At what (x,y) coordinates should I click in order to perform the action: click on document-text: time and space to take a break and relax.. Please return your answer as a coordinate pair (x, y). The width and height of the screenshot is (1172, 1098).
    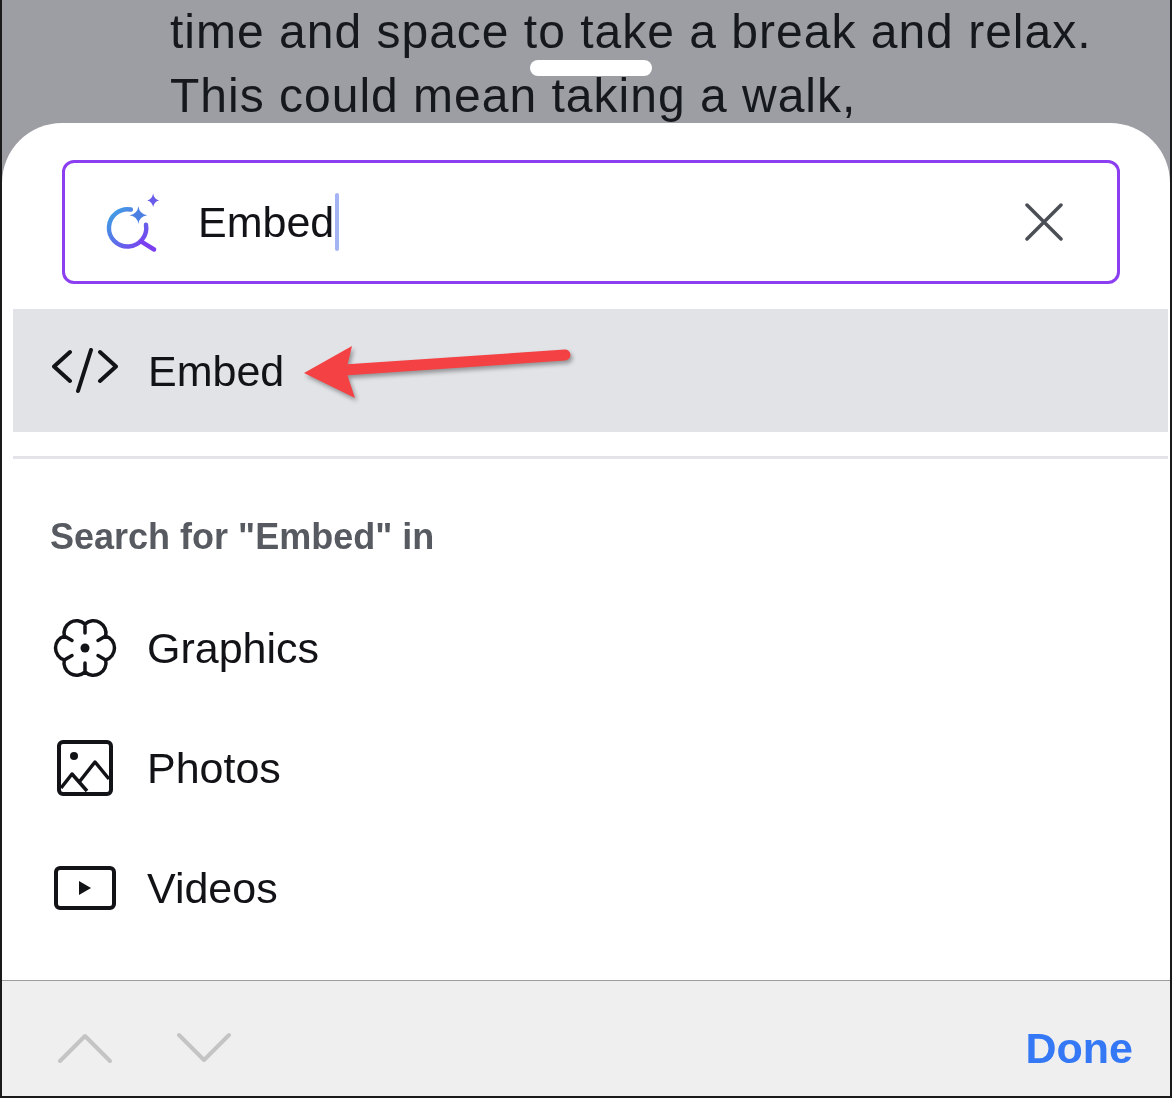
    Looking at the image, I should click on (631, 36).